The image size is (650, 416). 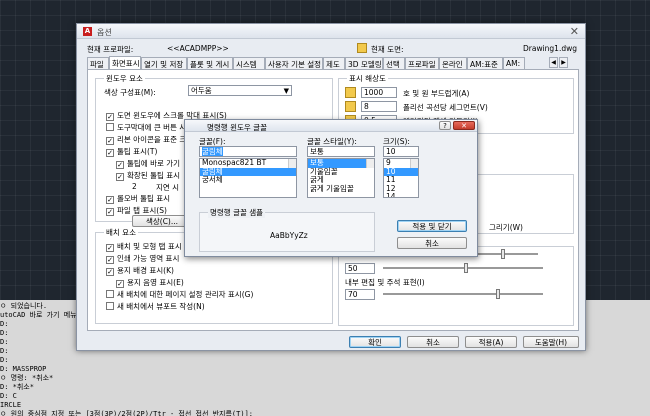 What do you see at coordinates (360, 294) in the screenshot?
I see `inplace-edit-input: 70` at bounding box center [360, 294].